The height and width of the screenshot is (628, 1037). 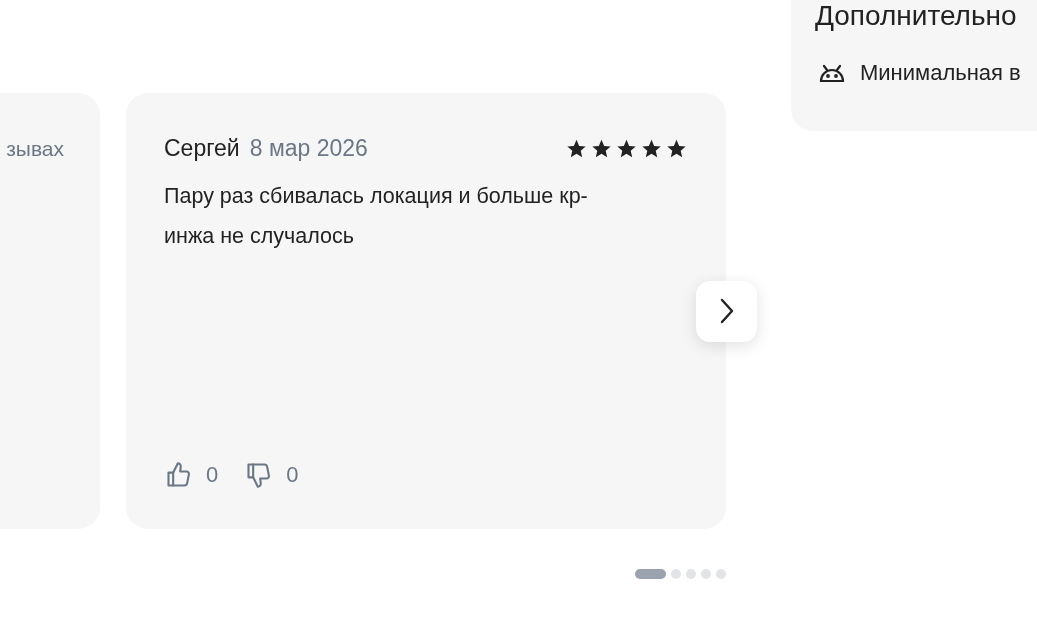 What do you see at coordinates (376, 216) in the screenshot?
I see `review-text: Пару раз сбивалась локация и больше кр- инжа не случалось` at bounding box center [376, 216].